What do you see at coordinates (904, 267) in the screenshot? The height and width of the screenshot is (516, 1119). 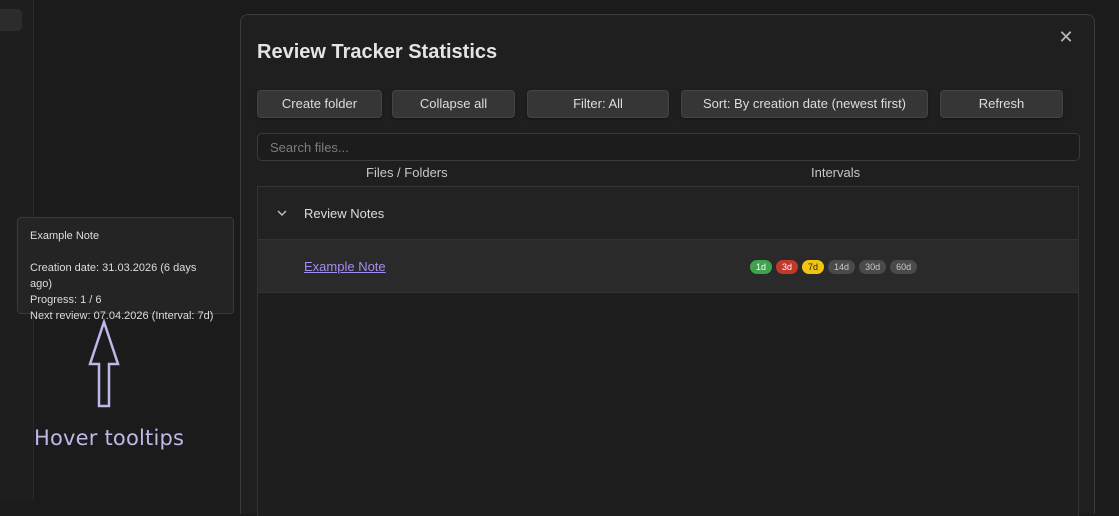 I see `interval-badge-60d: 60d` at bounding box center [904, 267].